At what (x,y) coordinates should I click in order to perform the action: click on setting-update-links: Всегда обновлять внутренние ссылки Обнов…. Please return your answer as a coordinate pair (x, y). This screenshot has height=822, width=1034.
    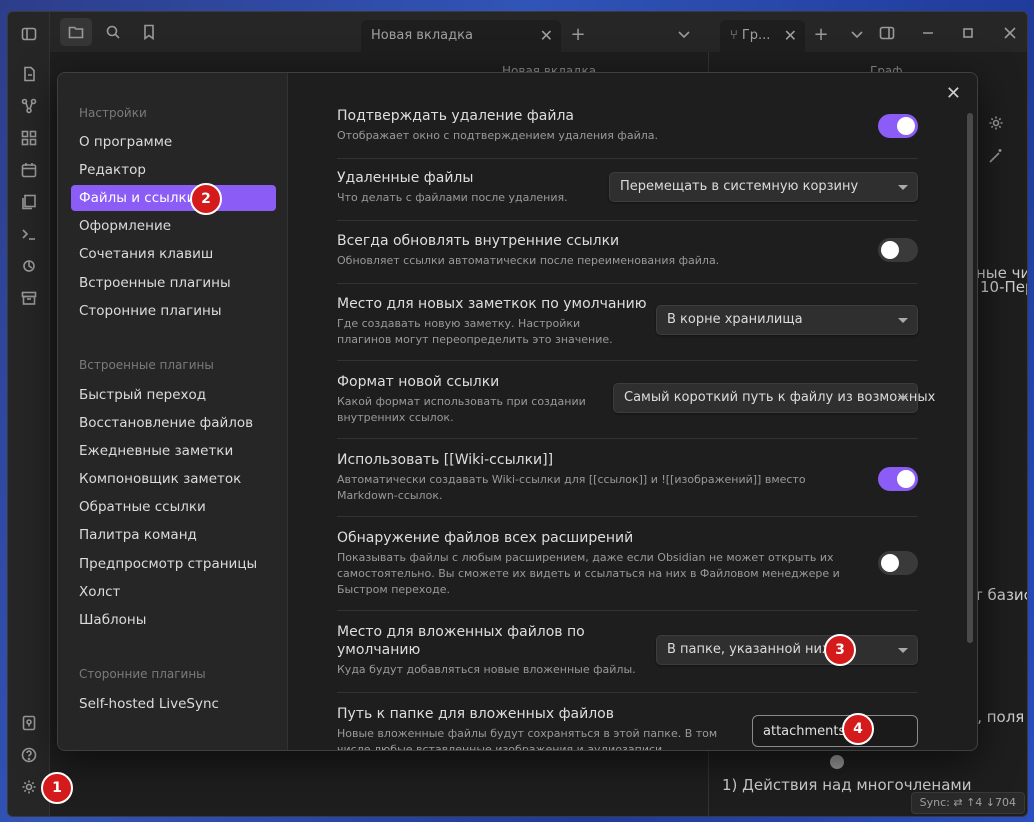
    Looking at the image, I should click on (627, 258).